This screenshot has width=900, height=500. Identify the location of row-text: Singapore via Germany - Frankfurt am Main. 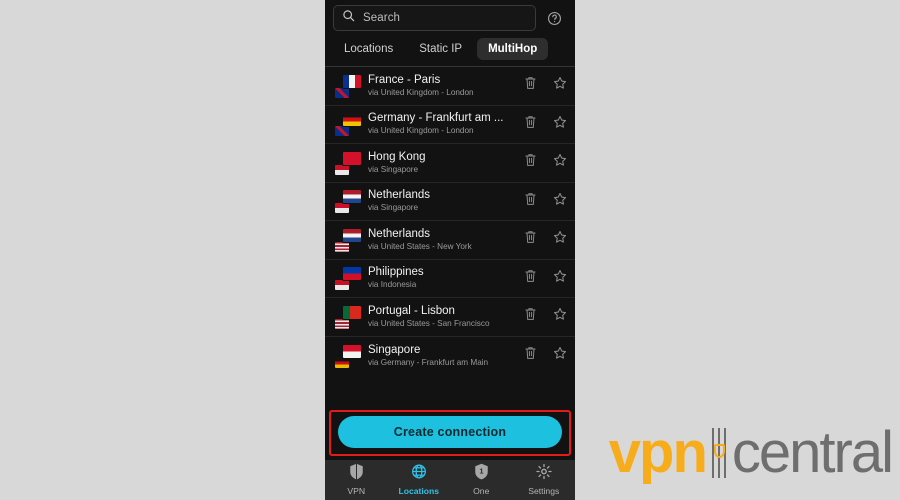
(442, 356).